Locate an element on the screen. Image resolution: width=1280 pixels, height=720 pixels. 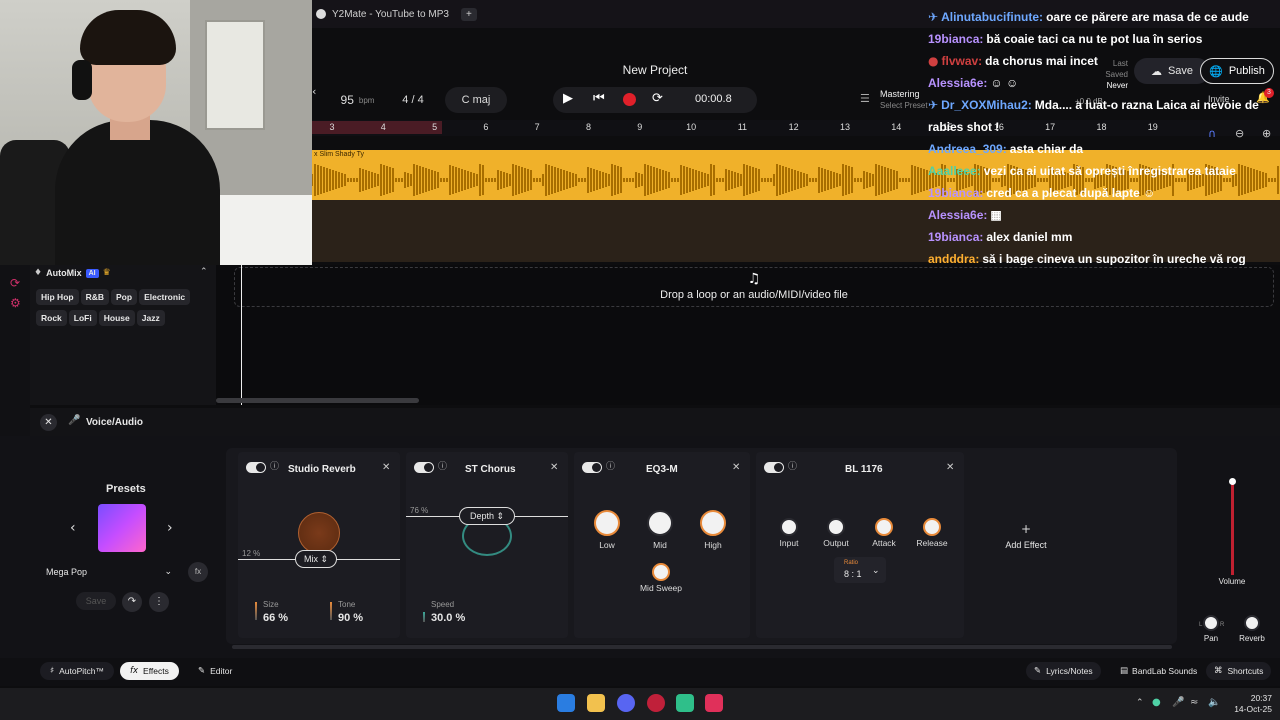
attack-knob is located at coordinates (884, 527).